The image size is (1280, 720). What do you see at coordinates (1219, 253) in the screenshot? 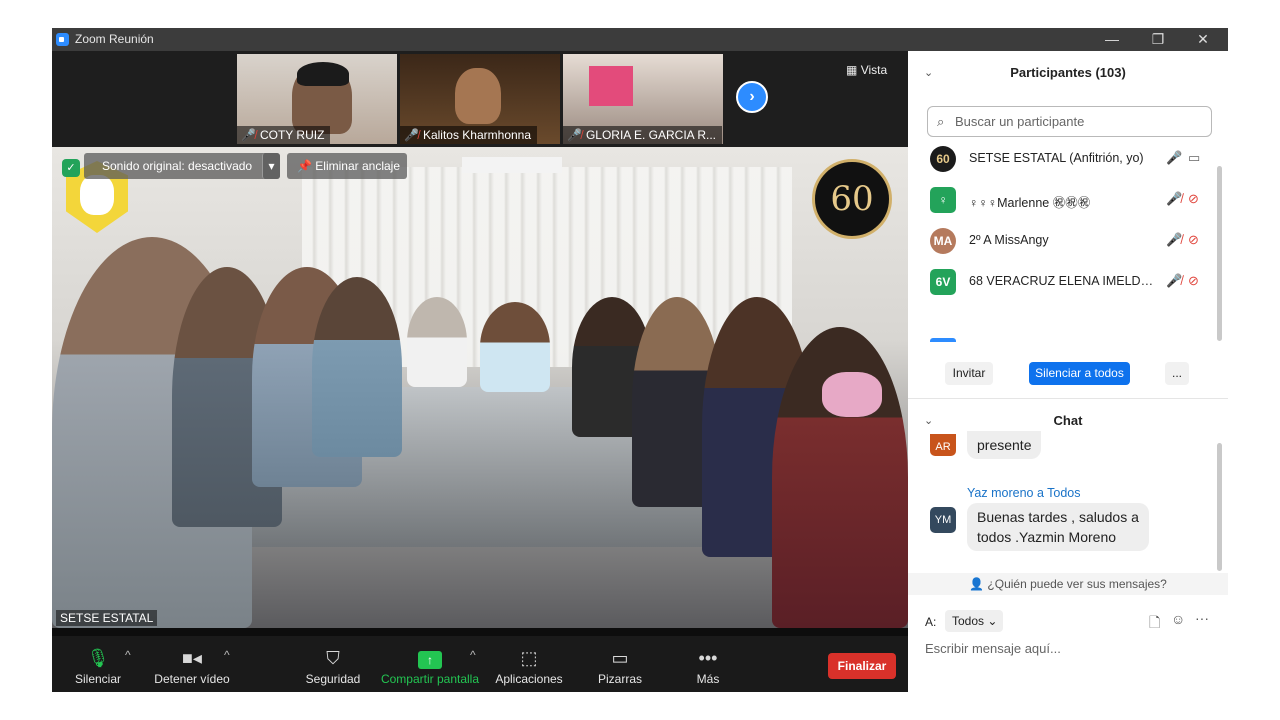
I see `participants-scrollbar` at bounding box center [1219, 253].